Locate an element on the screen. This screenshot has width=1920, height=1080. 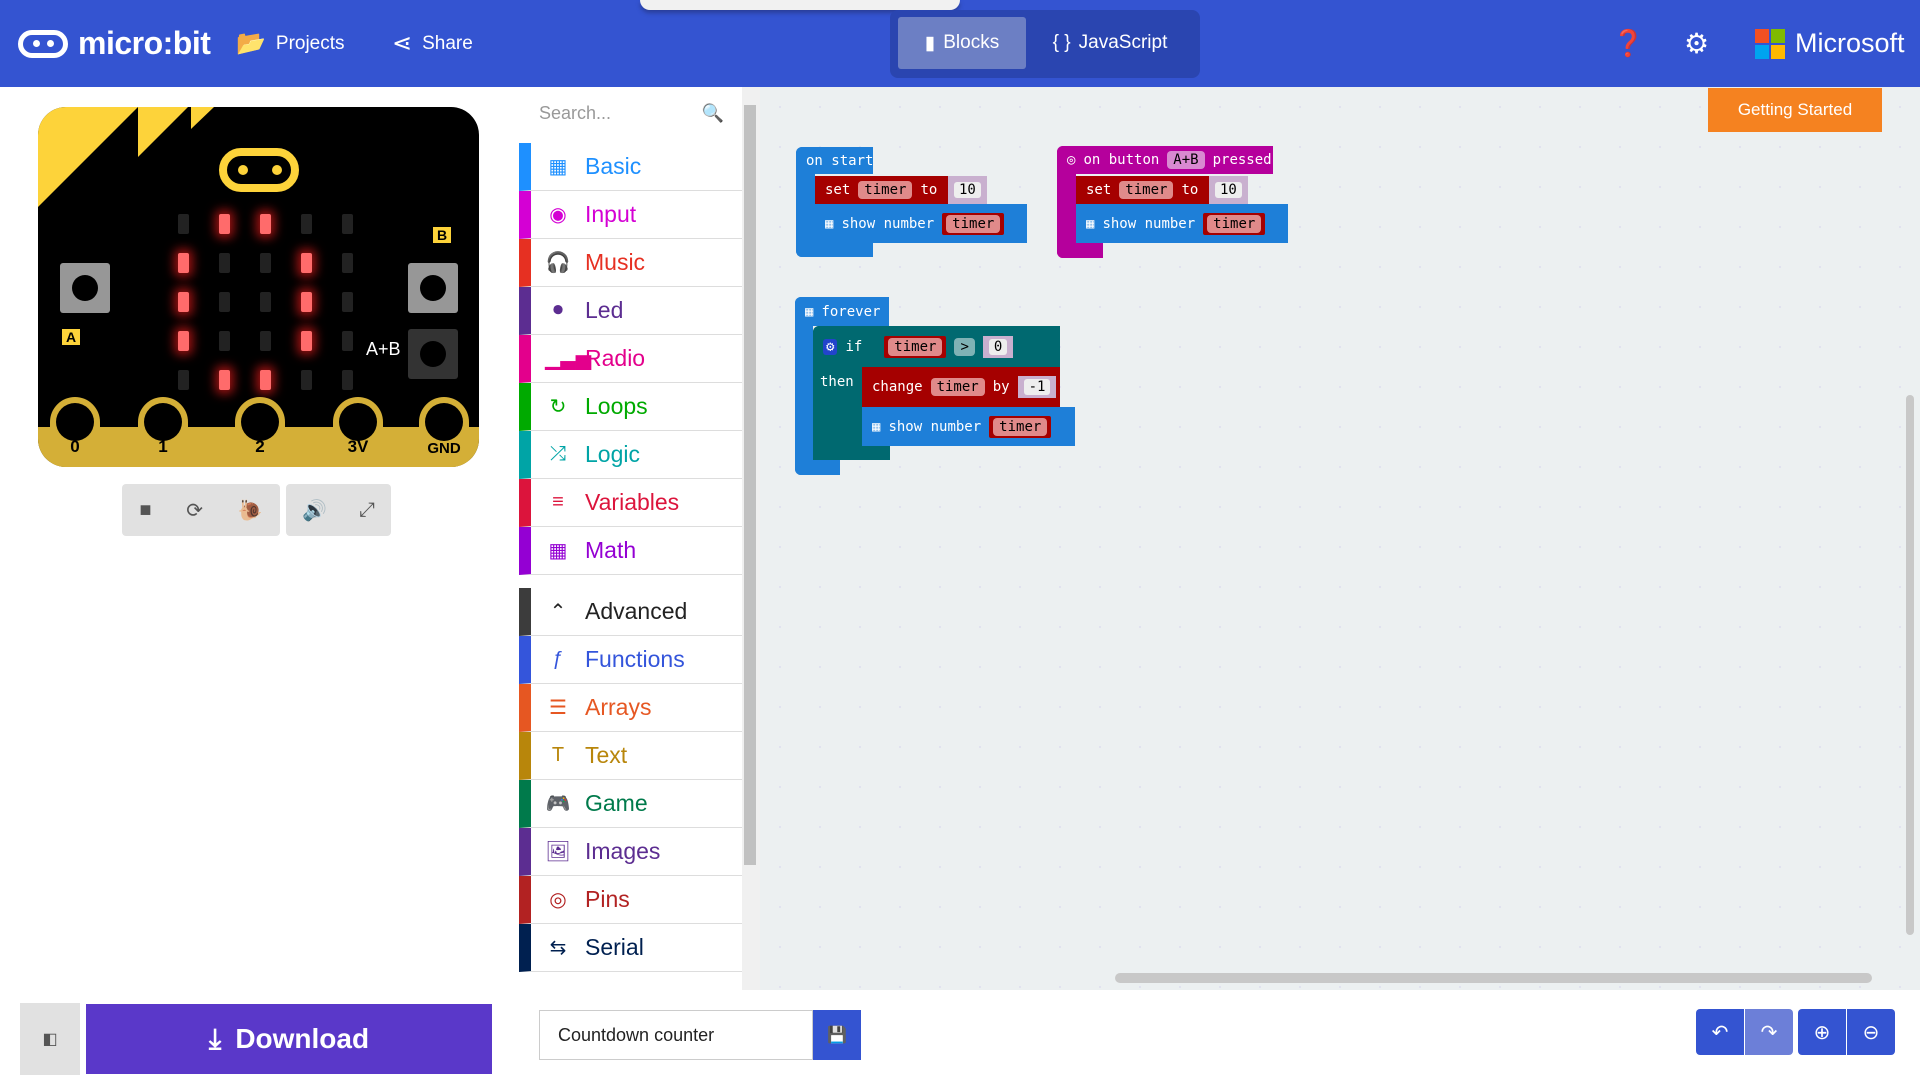
zoom-in-button: ⊕ is located at coordinates (1822, 1032).